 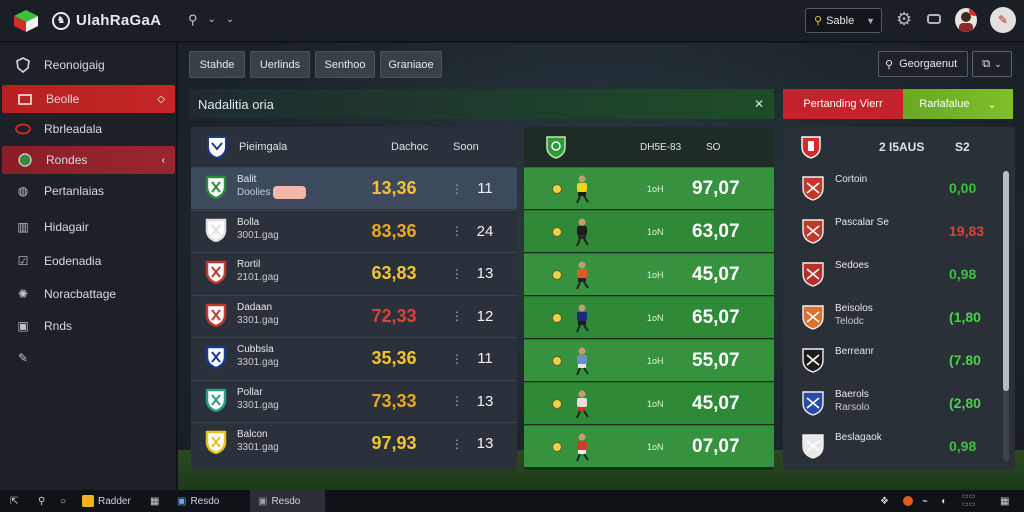 I want to click on player-row: 1oH 97,07, so click(x=649, y=188).